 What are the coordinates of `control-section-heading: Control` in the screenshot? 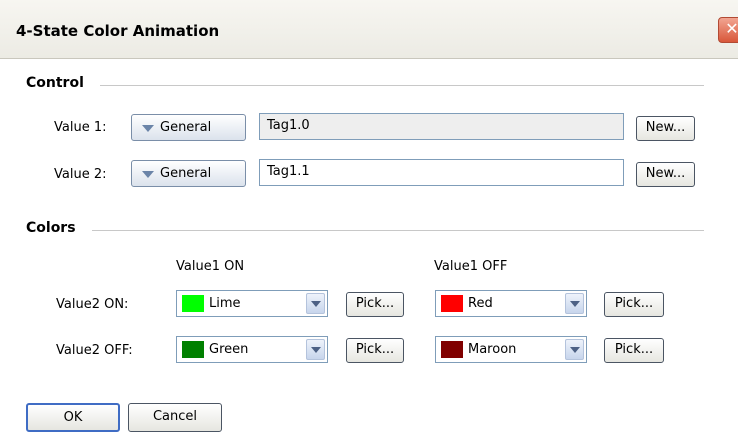 It's located at (55, 83).